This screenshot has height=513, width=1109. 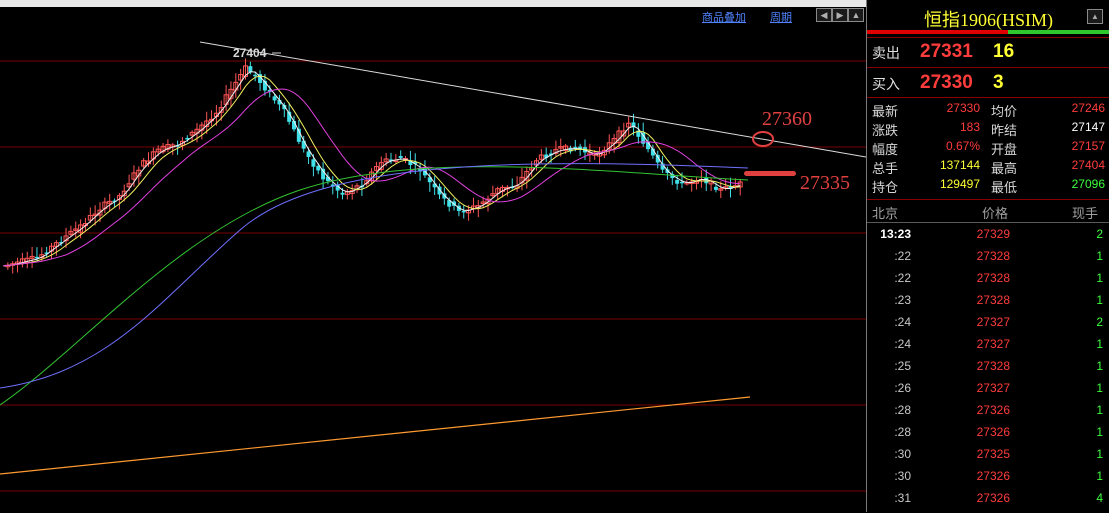 What do you see at coordinates (995, 213) in the screenshot?
I see `ticks-header-price: 价格` at bounding box center [995, 213].